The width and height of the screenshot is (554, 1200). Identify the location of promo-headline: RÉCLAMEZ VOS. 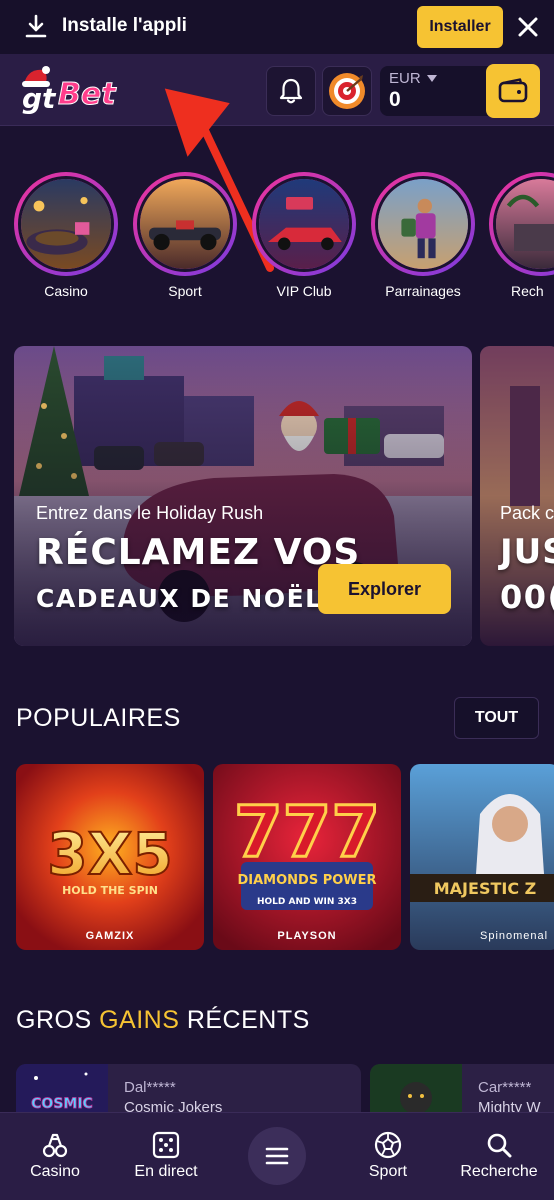
(198, 552).